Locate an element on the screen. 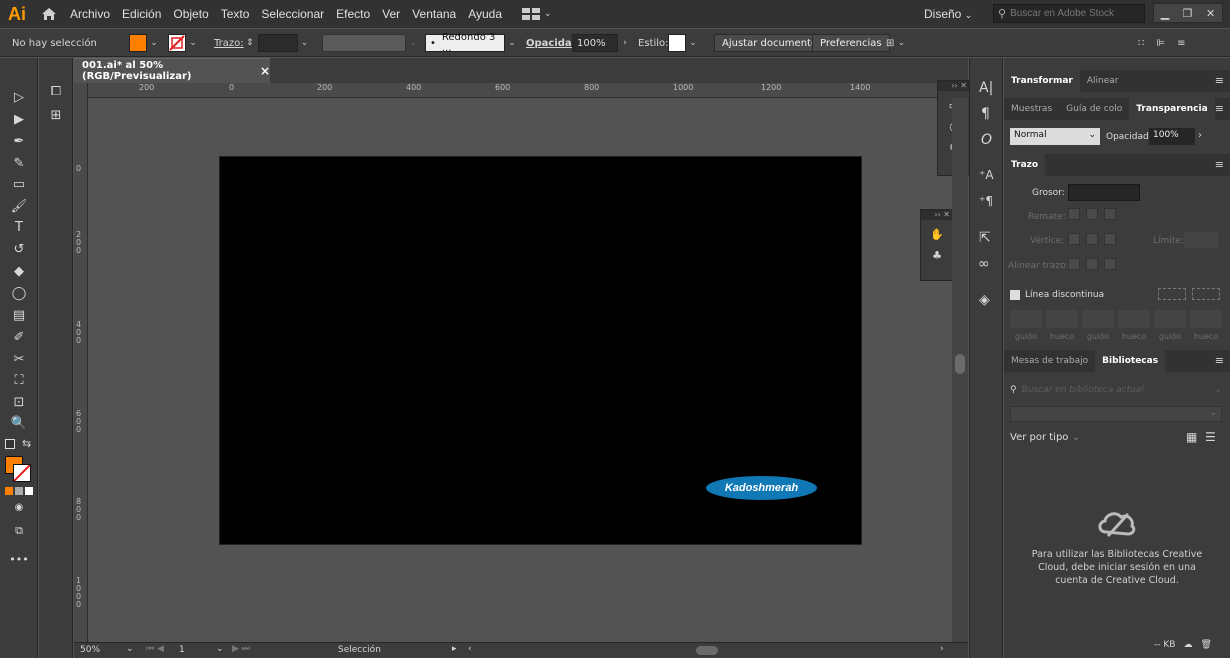  blend-mode-select: Normal ⌄ is located at coordinates (1055, 136).